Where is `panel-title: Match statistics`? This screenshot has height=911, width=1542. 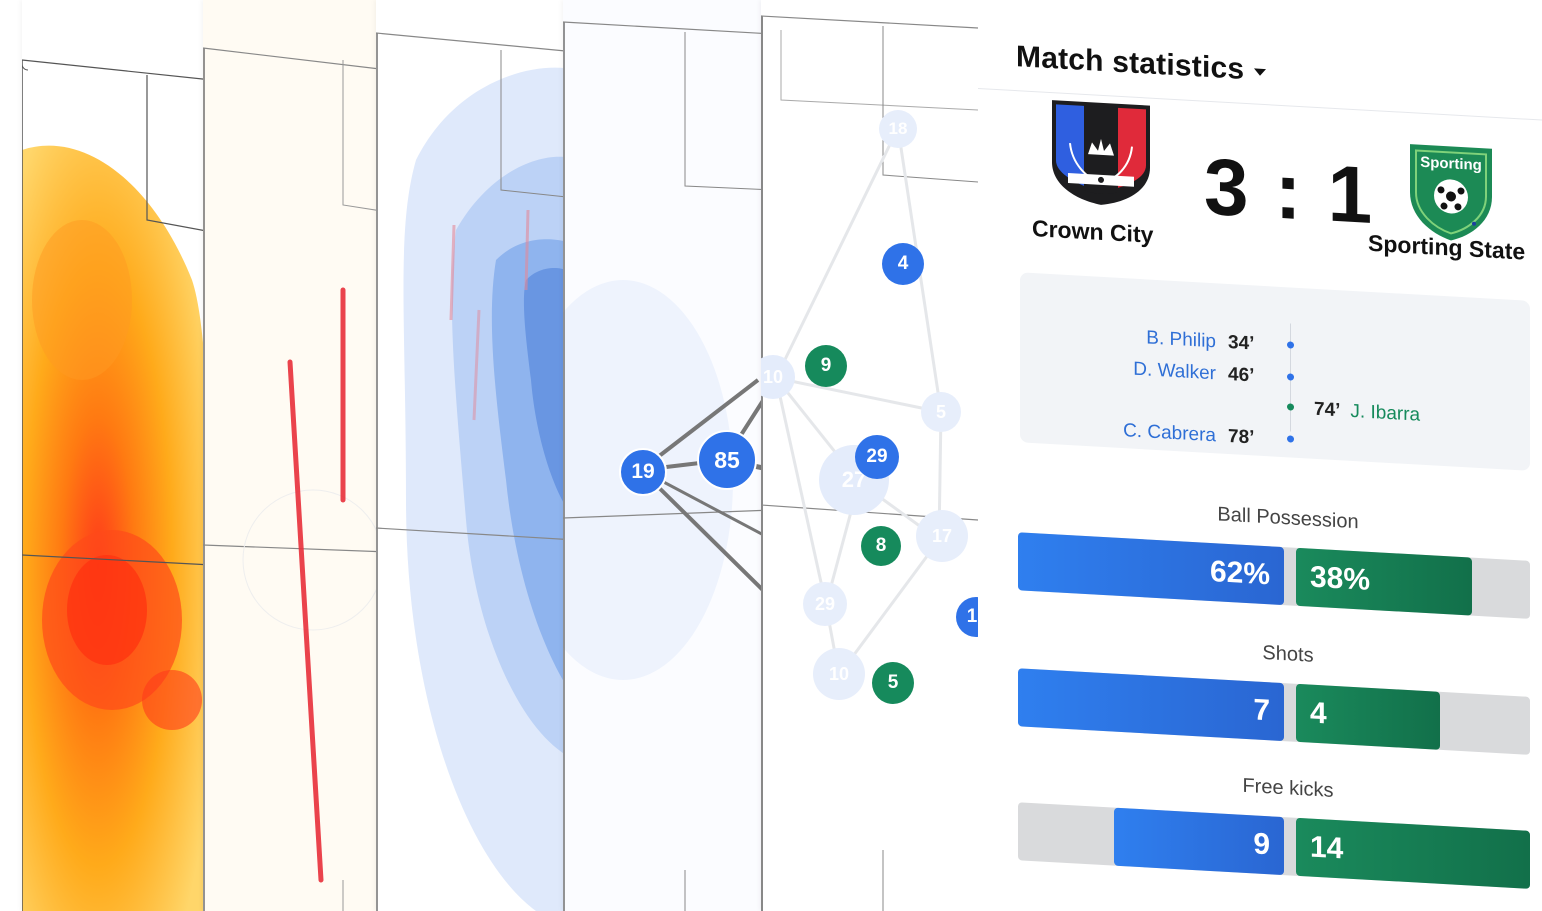 panel-title: Match statistics is located at coordinates (1130, 63).